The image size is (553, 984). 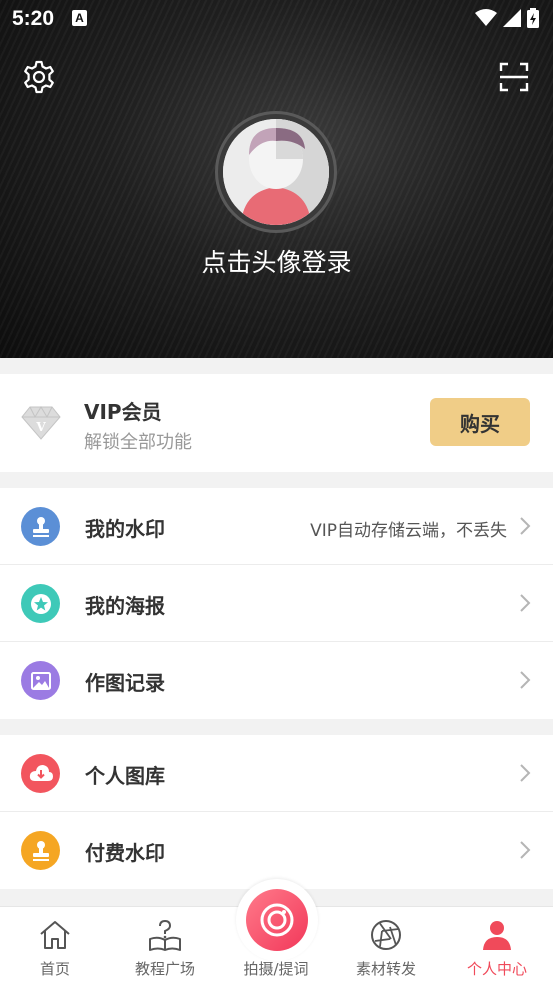 I want to click on menu-item-label: 付费水印, so click(x=125, y=853).